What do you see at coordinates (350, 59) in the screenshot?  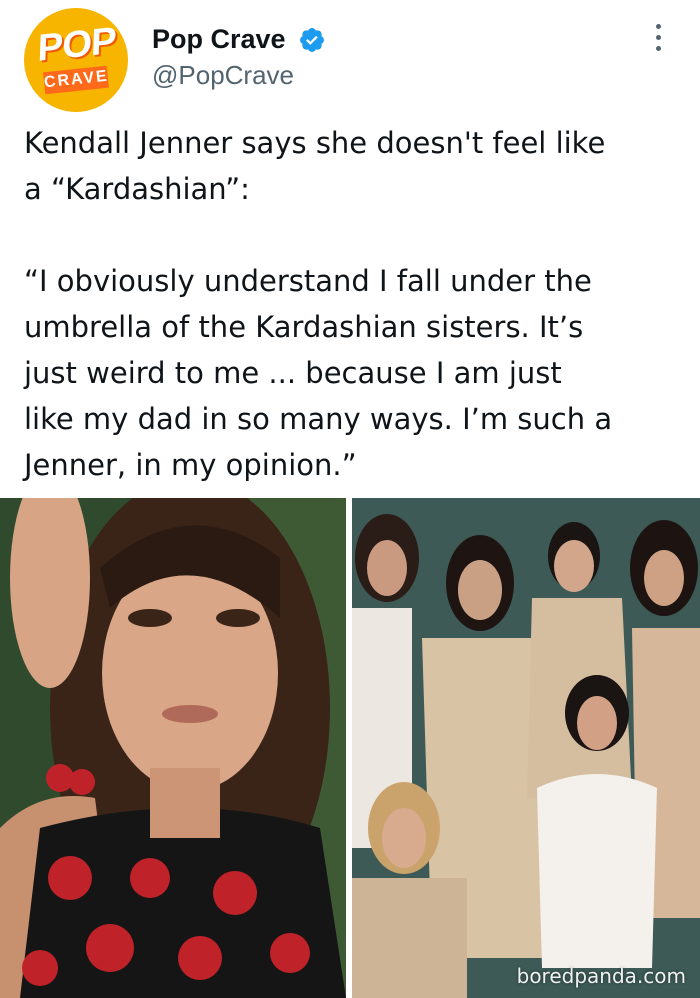 I see `tweet-header: POP CRAVE Pop Crave @PopCrave` at bounding box center [350, 59].